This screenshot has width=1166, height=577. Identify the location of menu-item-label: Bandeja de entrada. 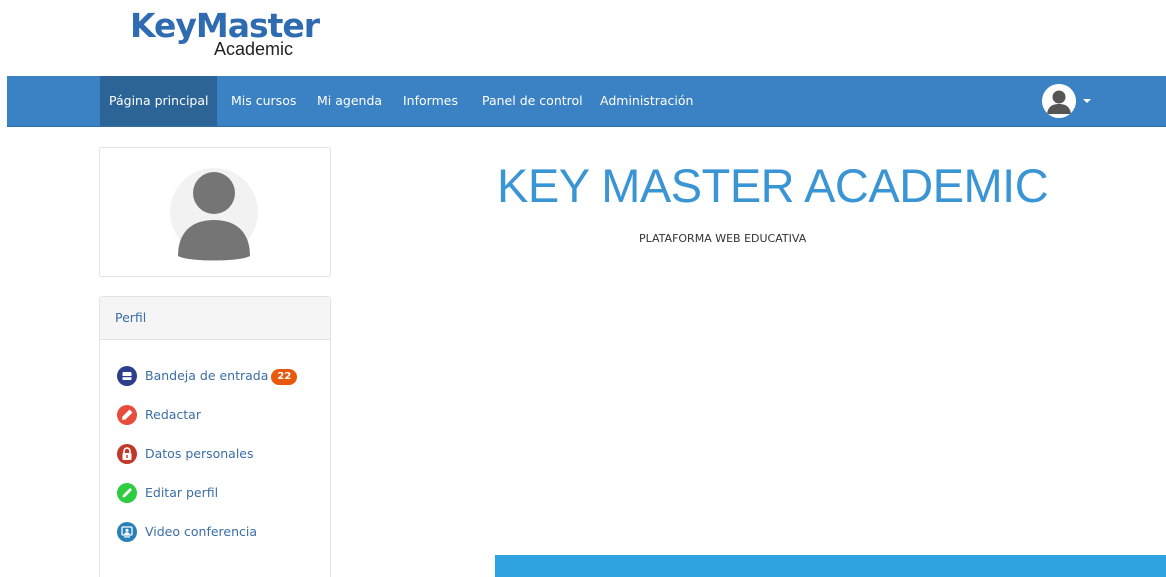
(207, 375).